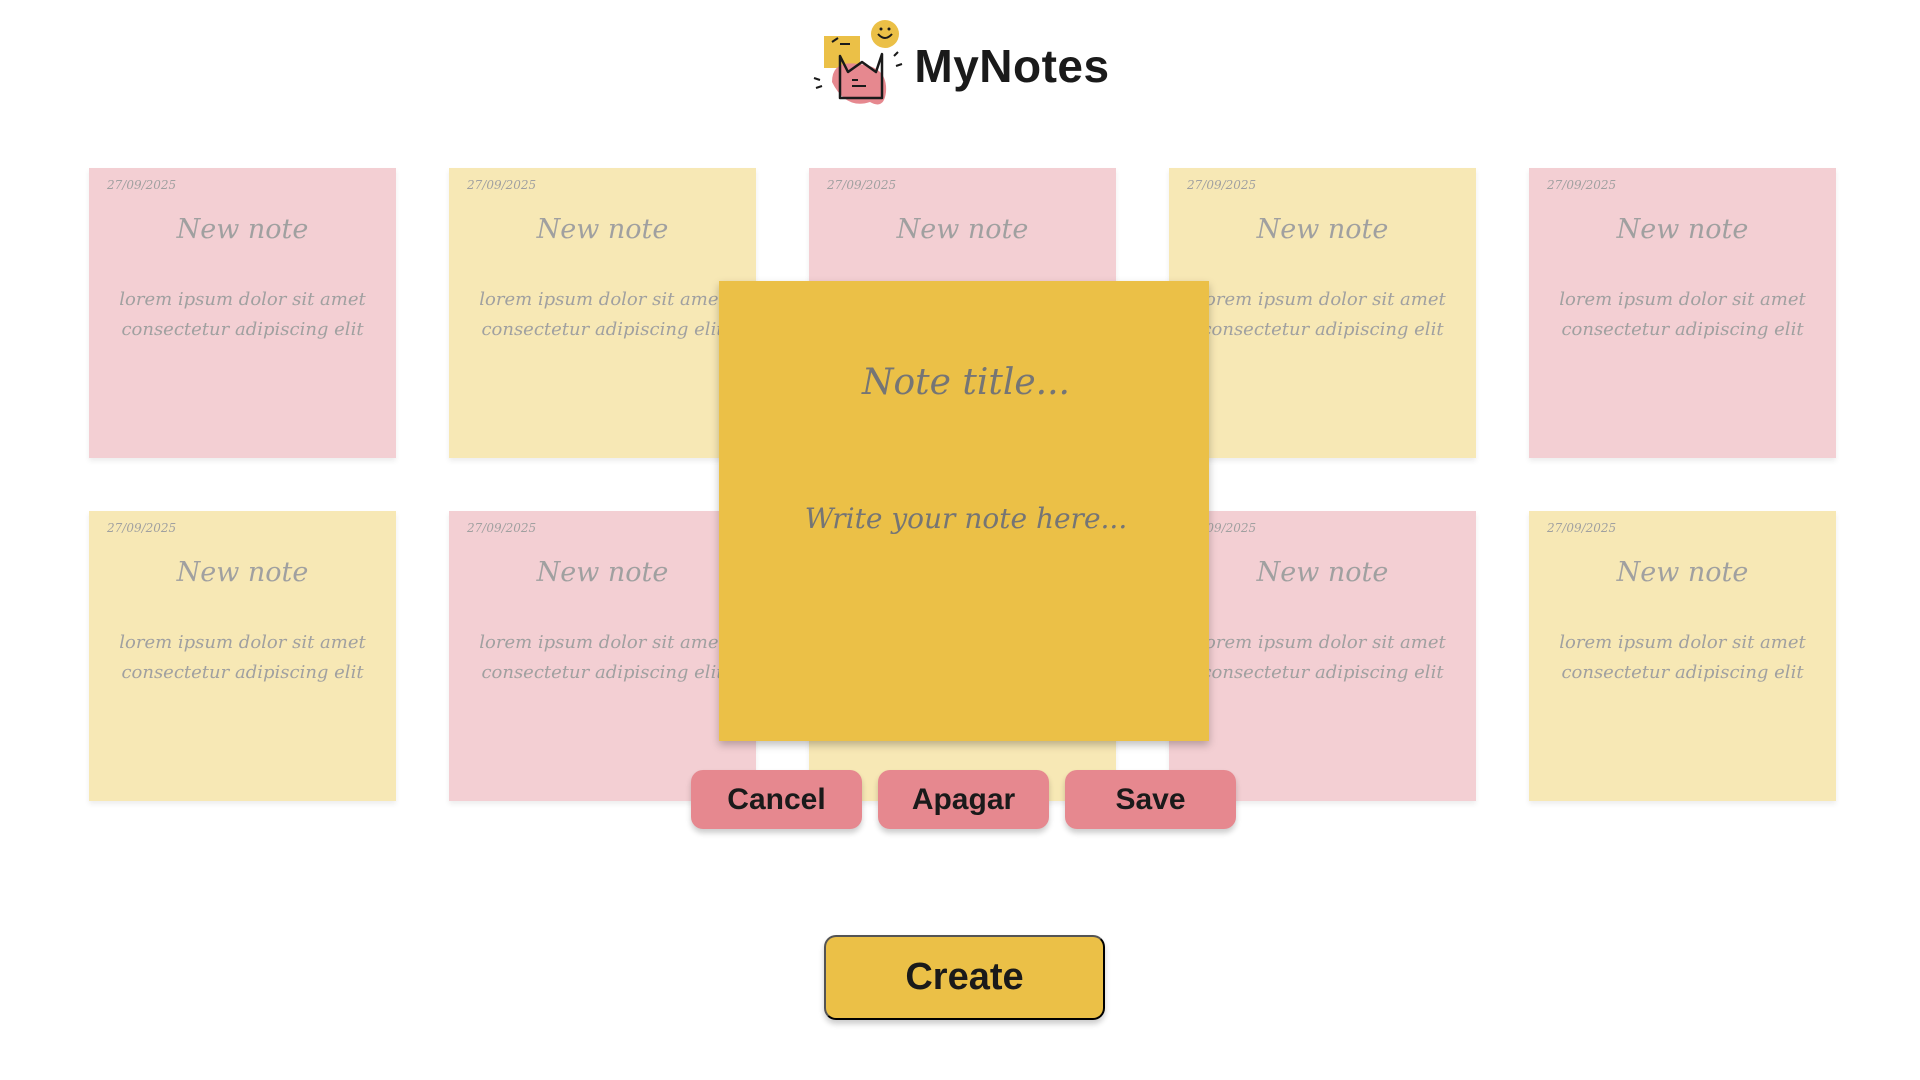  I want to click on editor-actions: Cancel Apagar Save, so click(963, 799).